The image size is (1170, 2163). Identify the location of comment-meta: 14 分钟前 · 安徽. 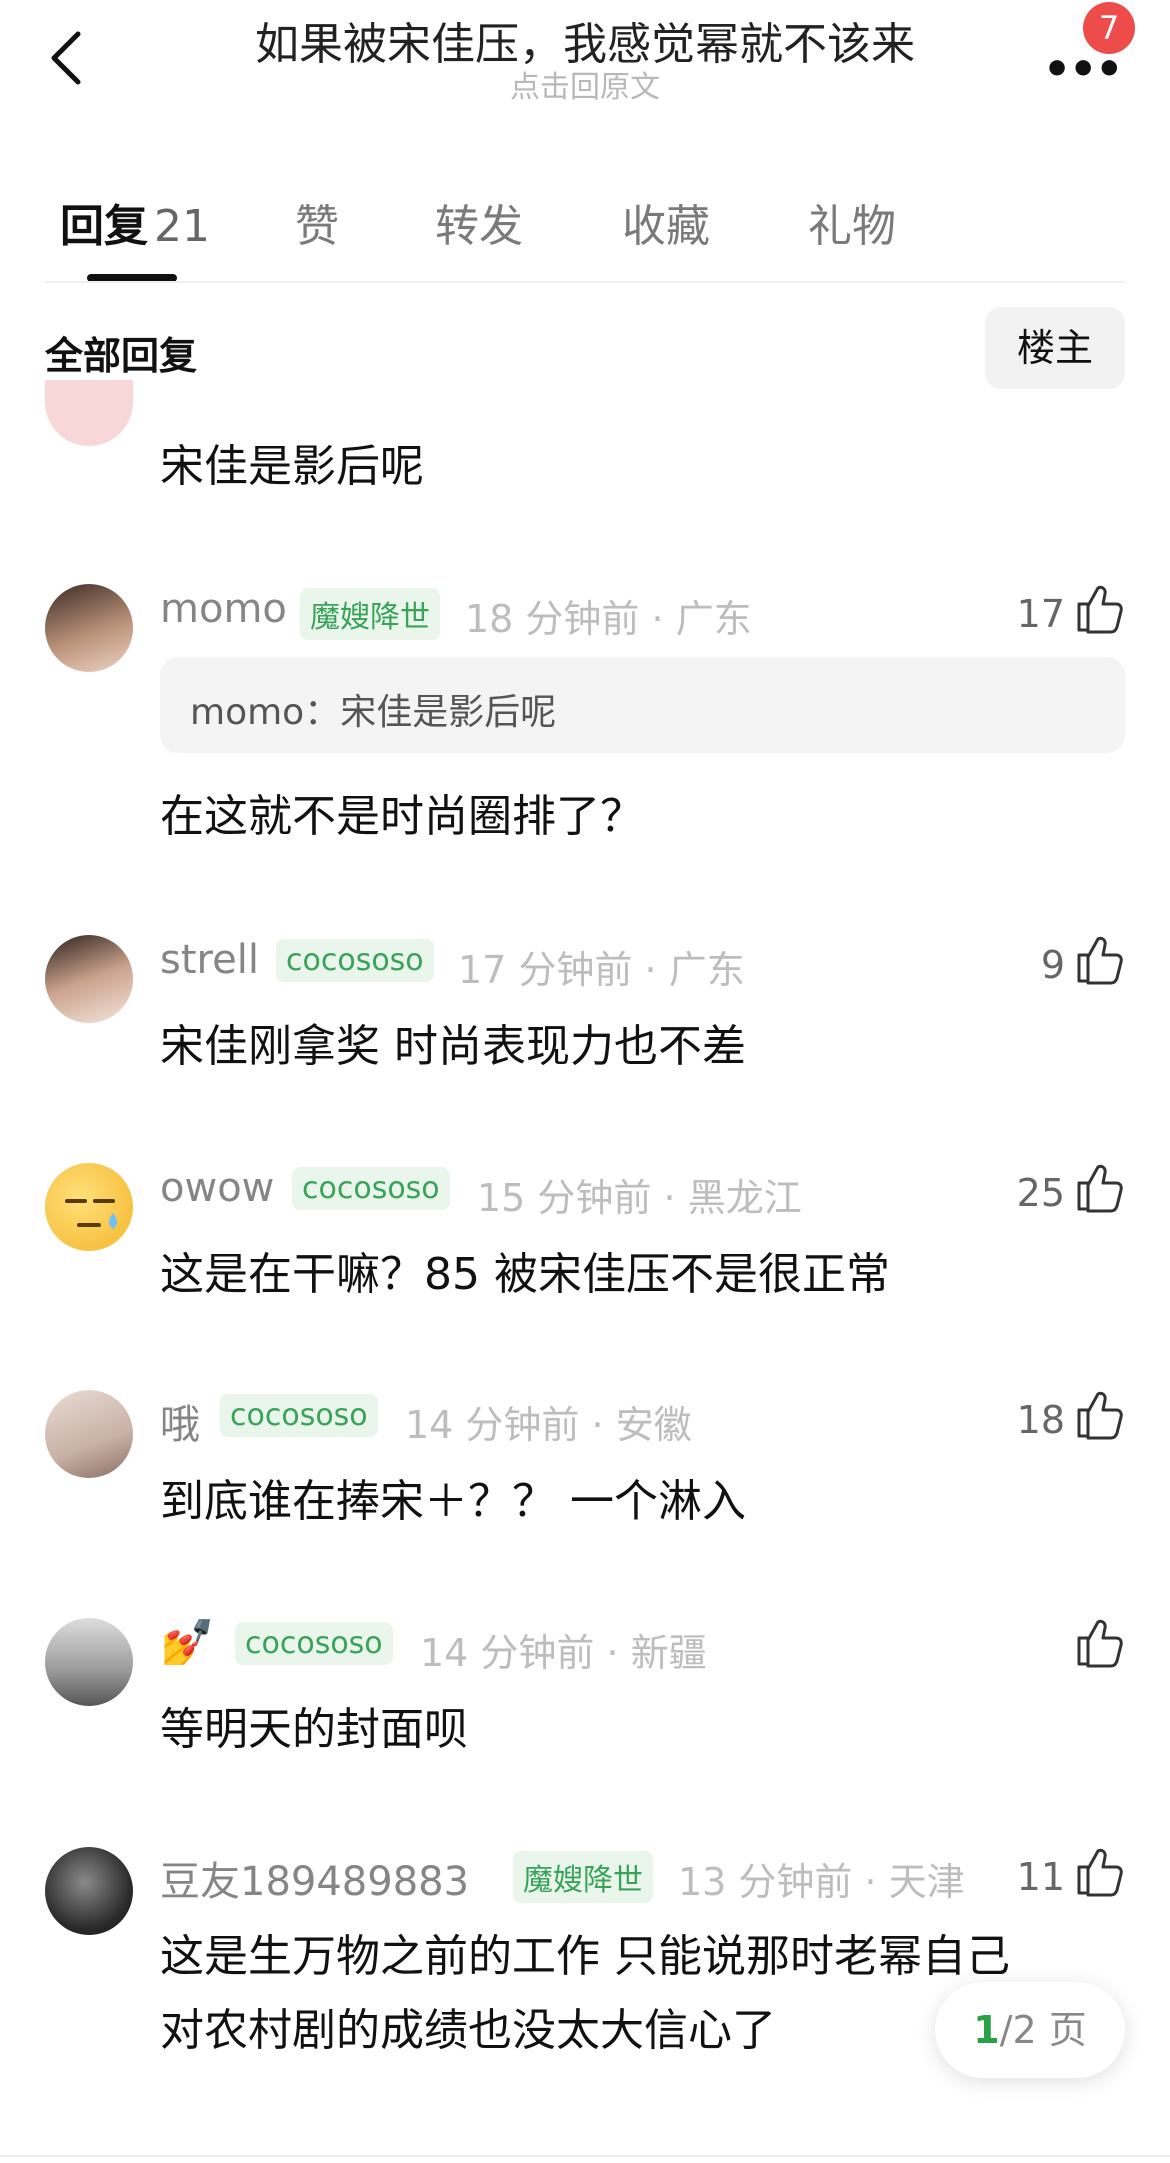
(548, 1425).